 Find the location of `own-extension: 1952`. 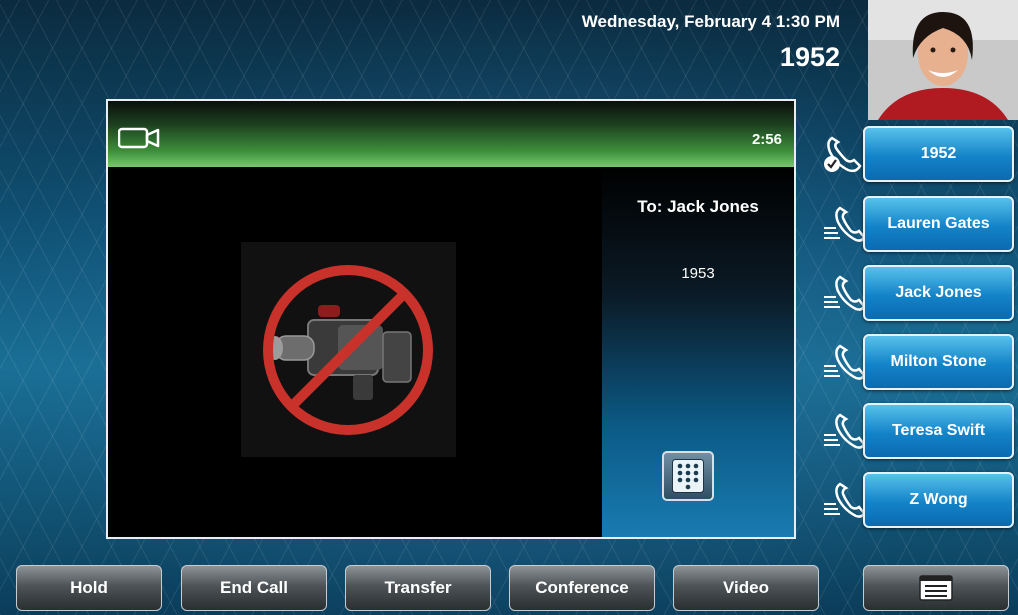

own-extension: 1952 is located at coordinates (809, 57).